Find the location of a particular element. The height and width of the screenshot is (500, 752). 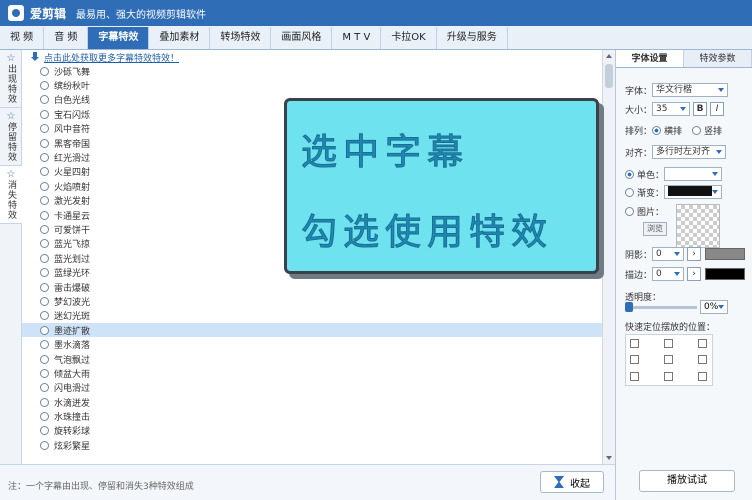

stroke-select: 0 is located at coordinates (668, 274).